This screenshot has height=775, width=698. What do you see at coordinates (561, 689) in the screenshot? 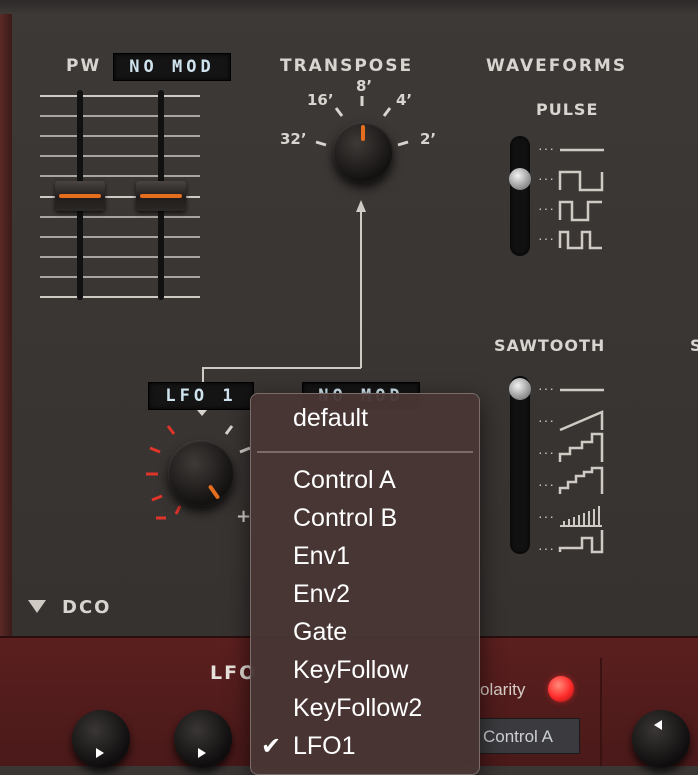
I see `polarity-led` at bounding box center [561, 689].